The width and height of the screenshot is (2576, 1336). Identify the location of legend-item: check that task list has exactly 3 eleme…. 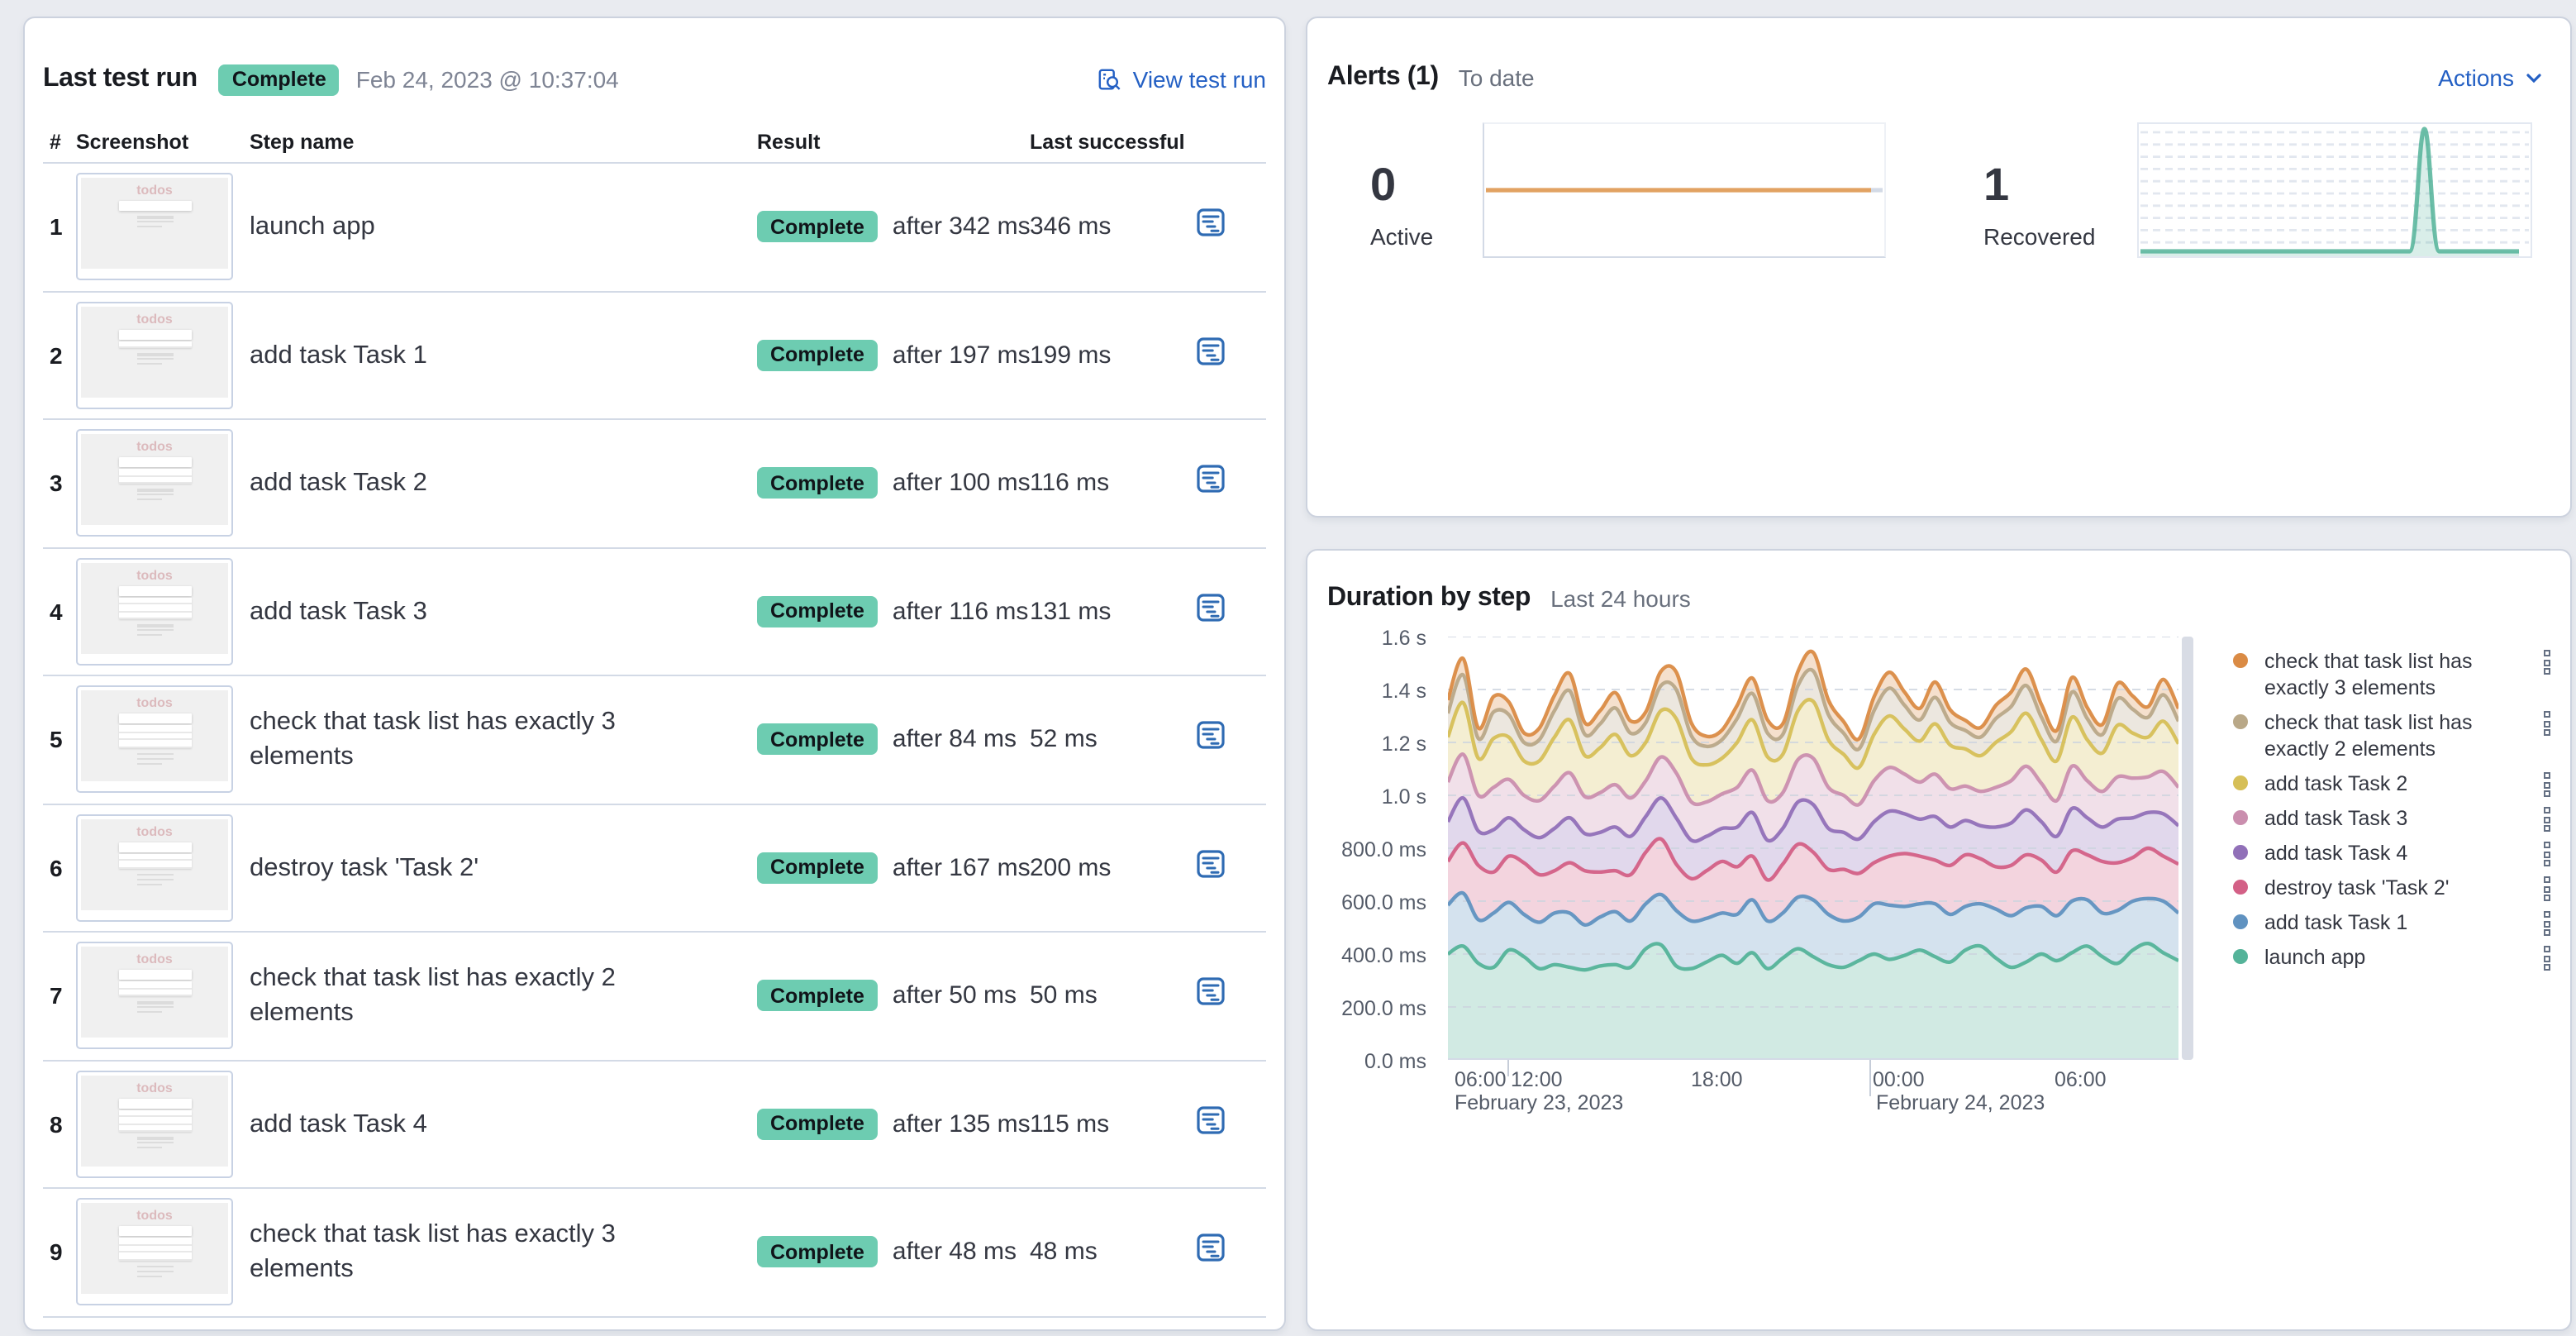
(2395, 673).